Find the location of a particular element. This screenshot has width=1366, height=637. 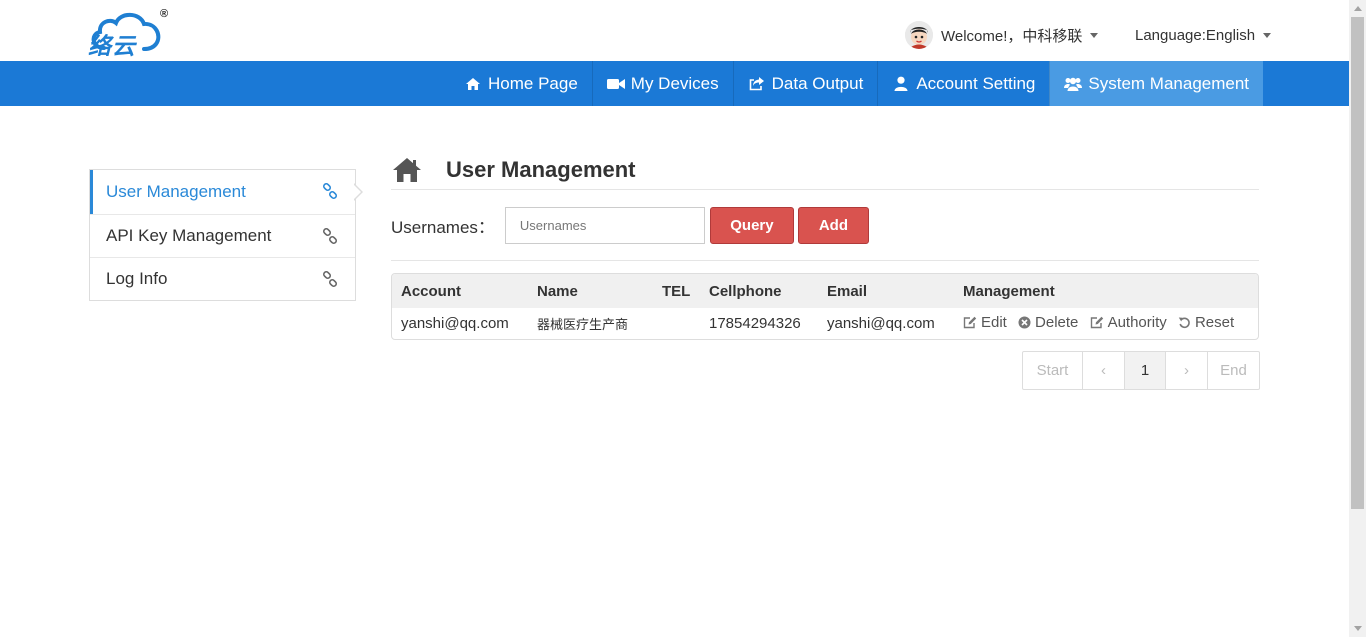

column-header-account: Account is located at coordinates (431, 291).